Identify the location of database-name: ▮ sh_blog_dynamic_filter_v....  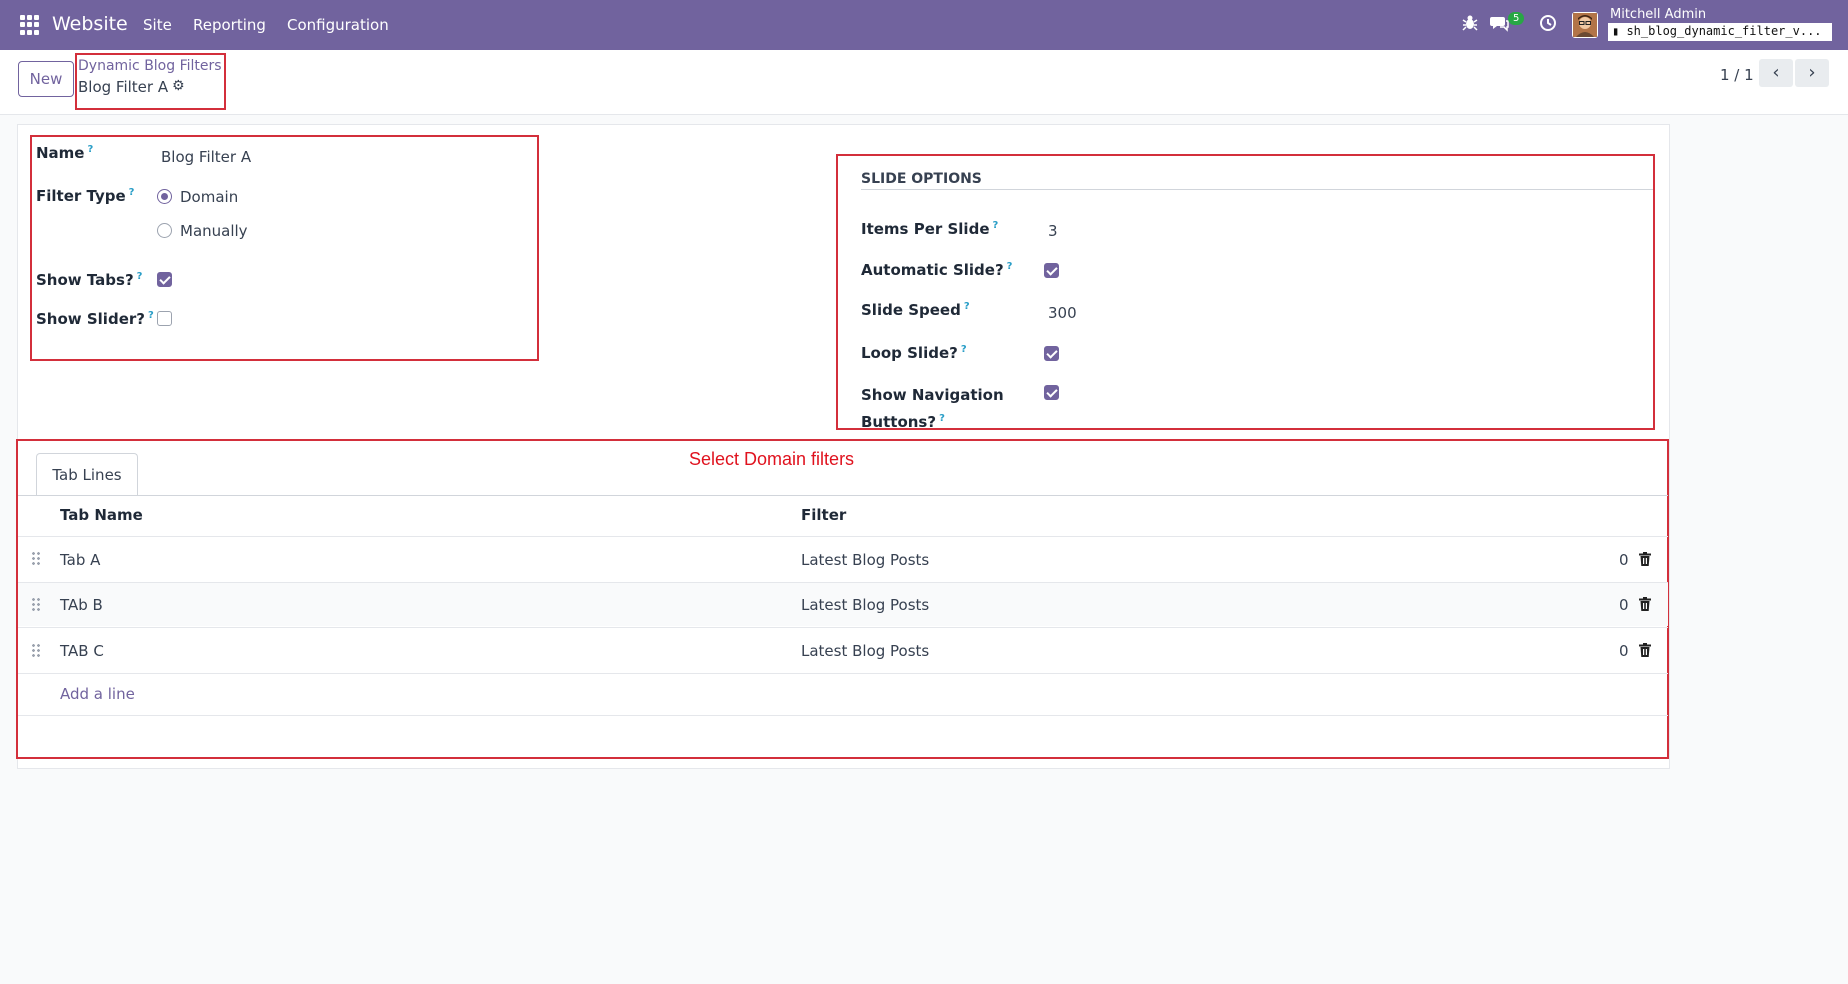
(1720, 32).